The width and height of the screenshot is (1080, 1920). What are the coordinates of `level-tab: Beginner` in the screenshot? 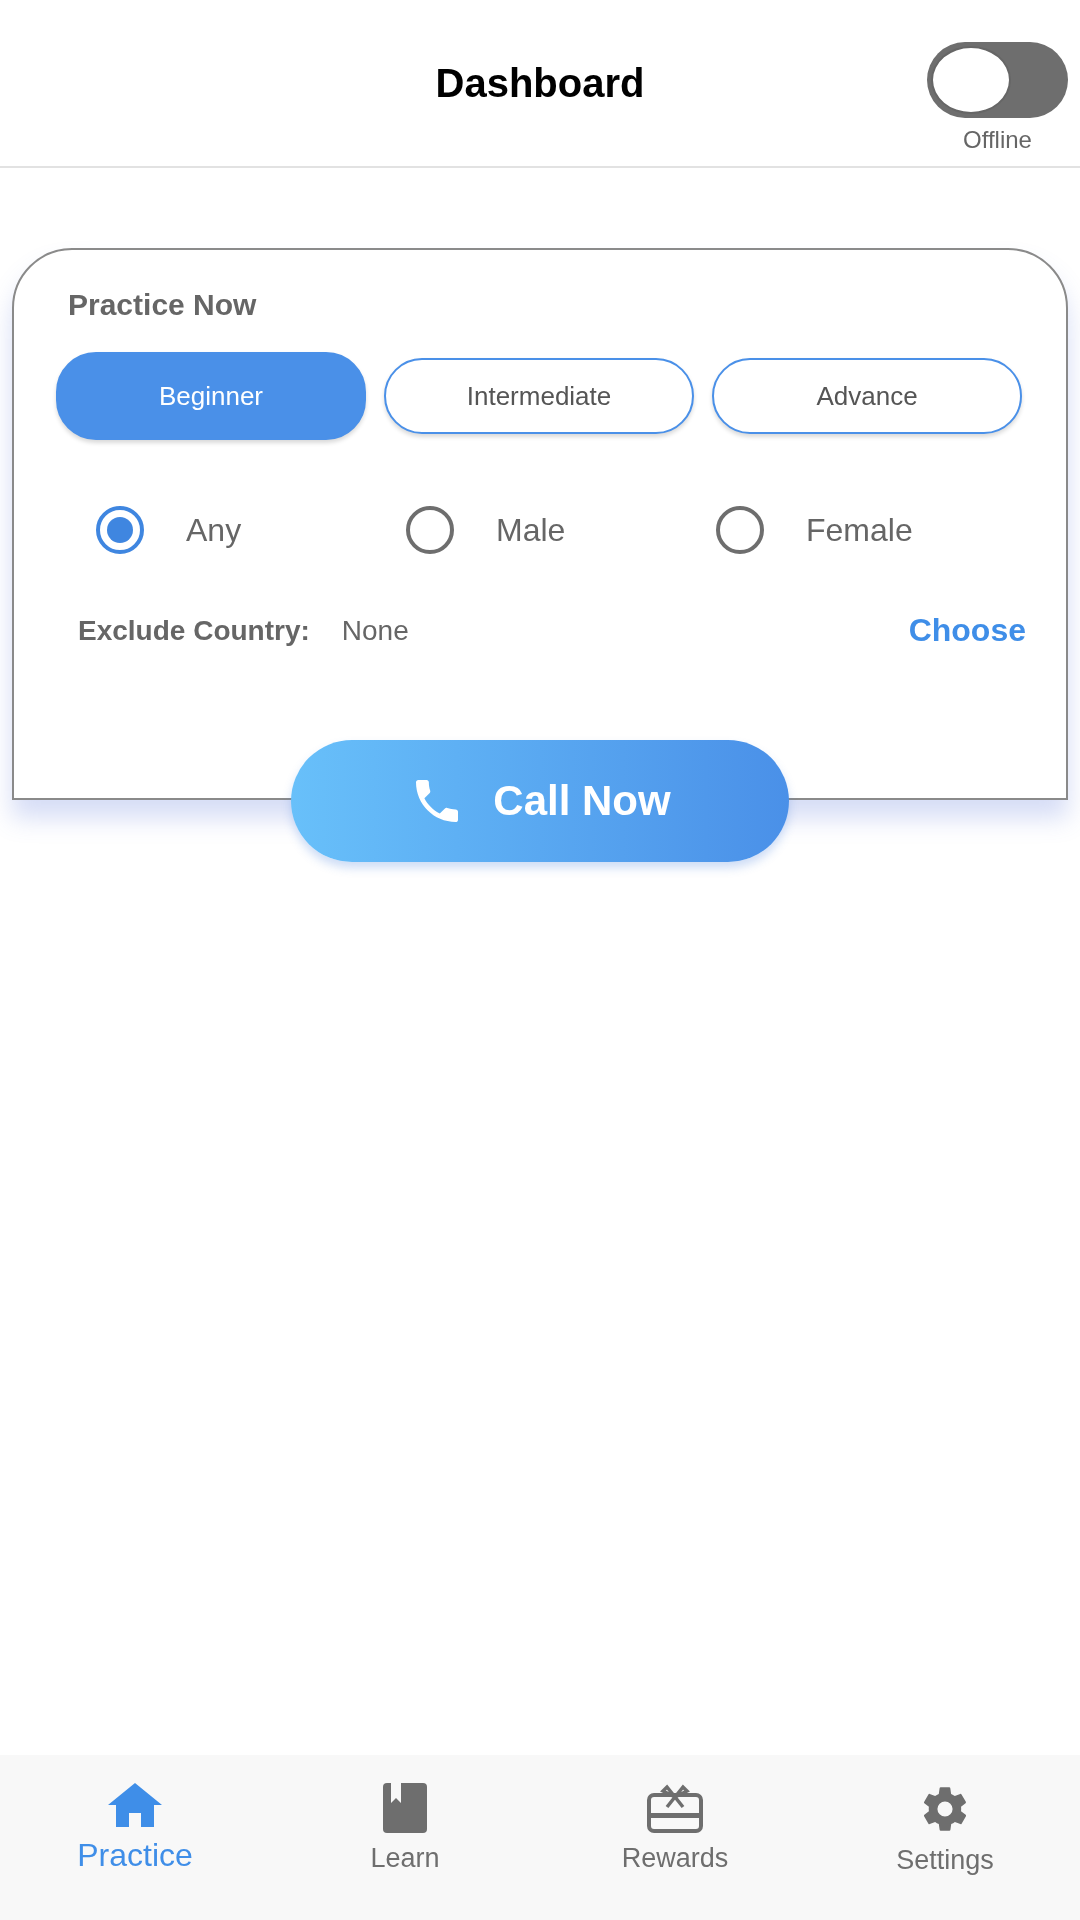 It's located at (211, 396).